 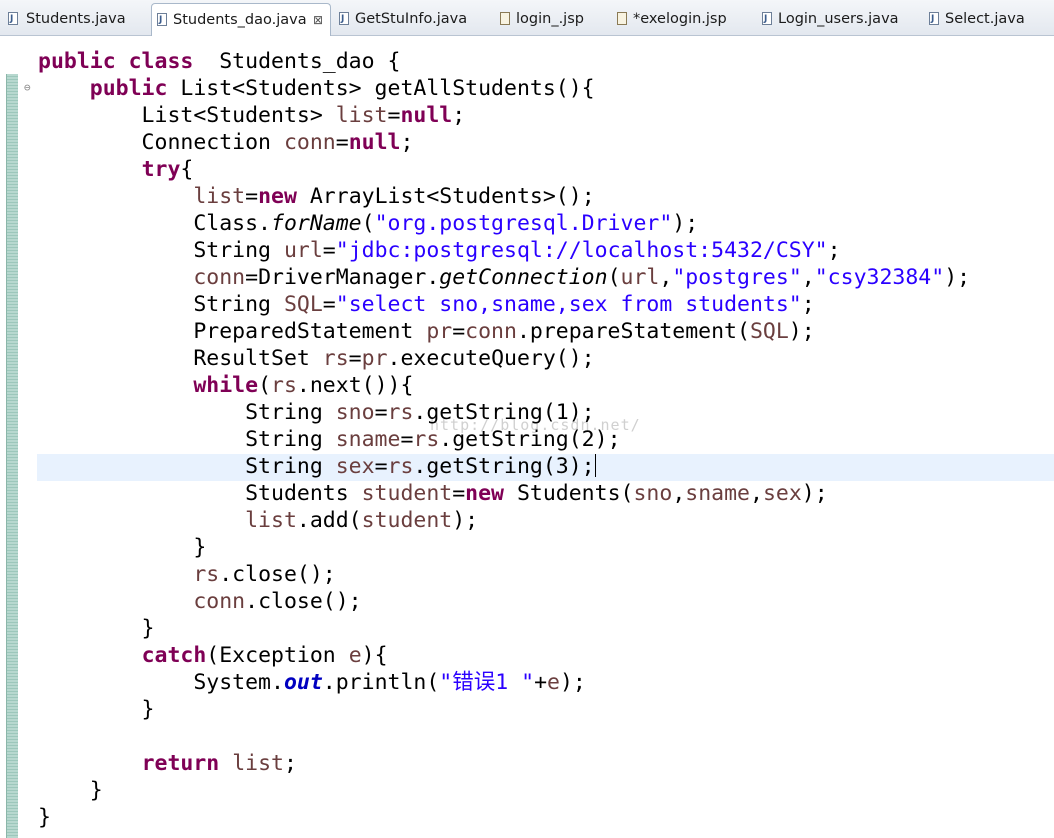 I want to click on code-line: System.out.println("错误1 "+e);, so click(x=504, y=682).